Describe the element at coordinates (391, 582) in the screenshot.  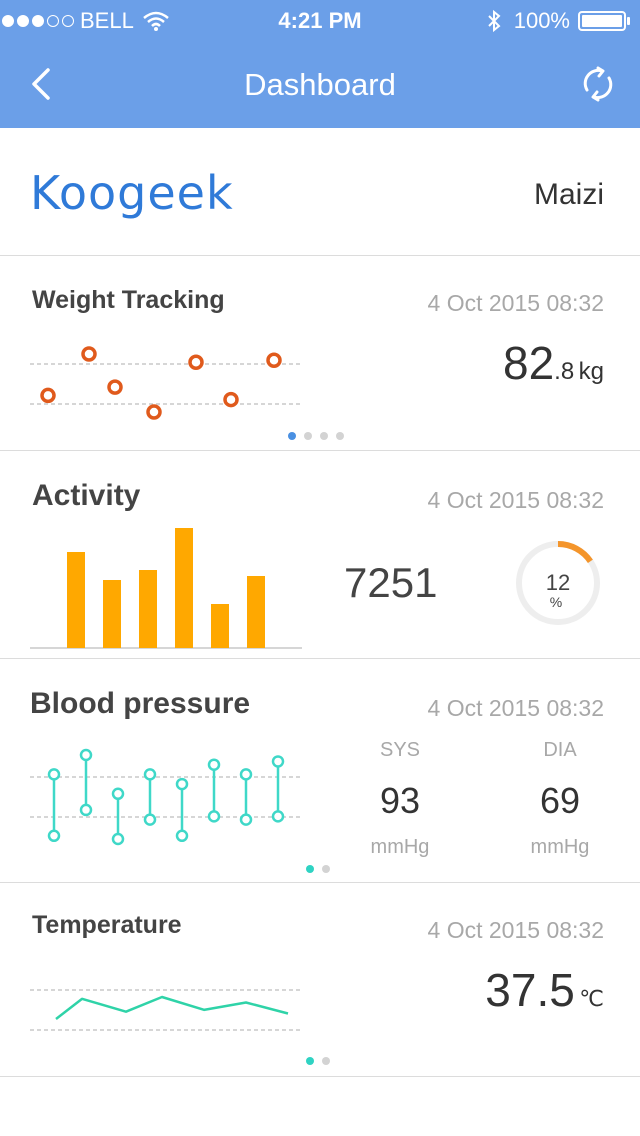
I see `activity-steps: 7251` at that location.